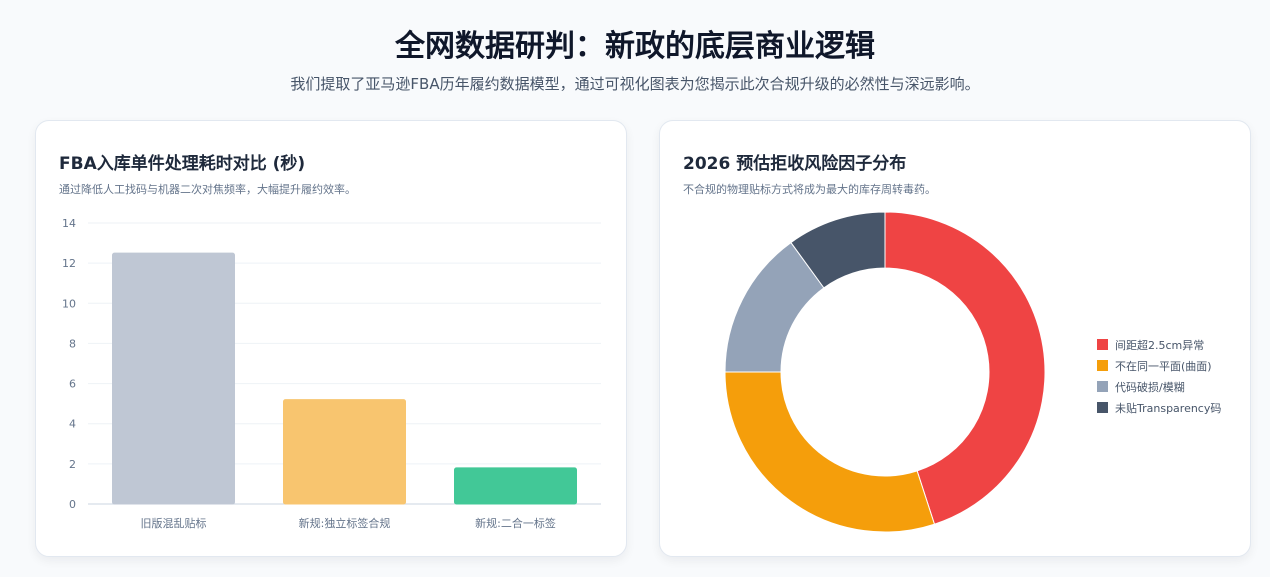 This screenshot has width=1270, height=577. What do you see at coordinates (345, 523) in the screenshot?
I see `x-tick-label: 新规:独立标签合规` at bounding box center [345, 523].